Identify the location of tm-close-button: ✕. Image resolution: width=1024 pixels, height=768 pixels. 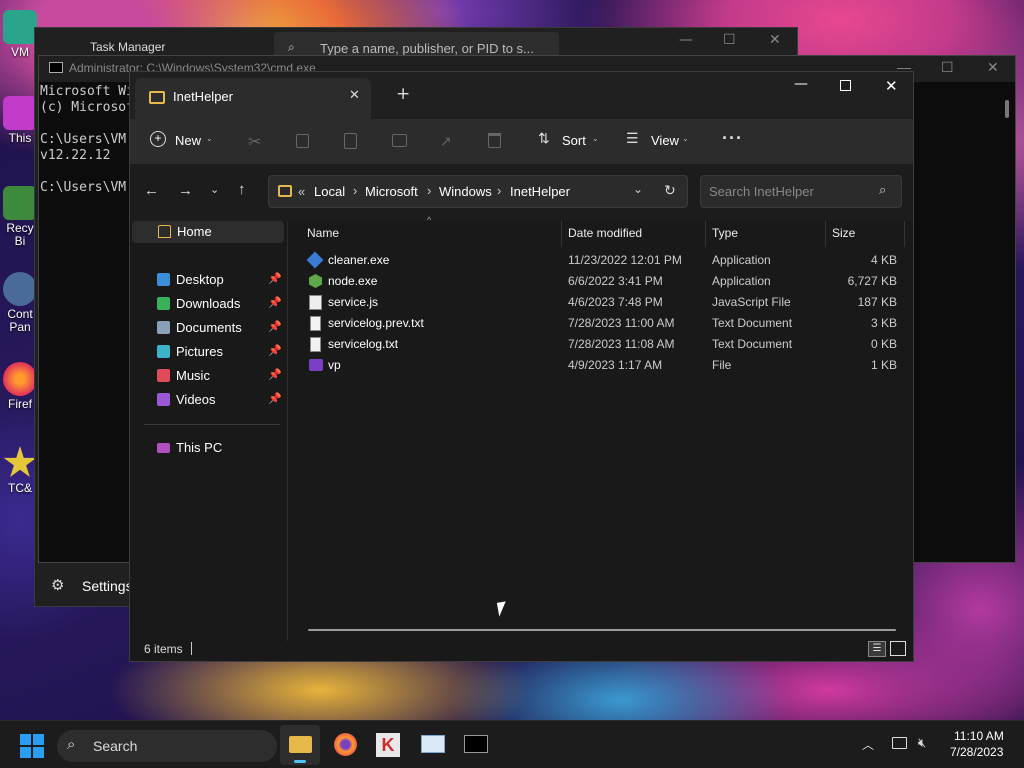
(775, 40).